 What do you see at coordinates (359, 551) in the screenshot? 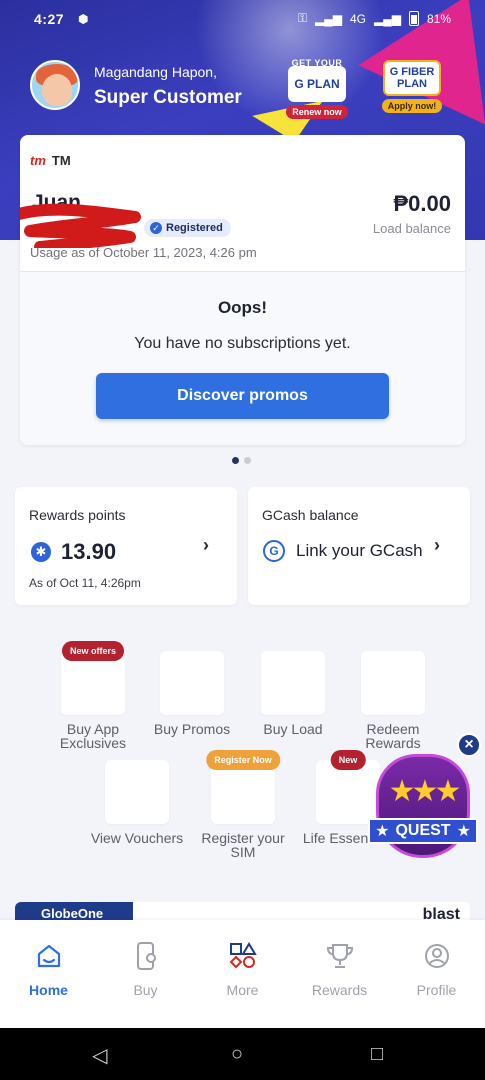
I see `link-gcash-link: Link your GCash` at bounding box center [359, 551].